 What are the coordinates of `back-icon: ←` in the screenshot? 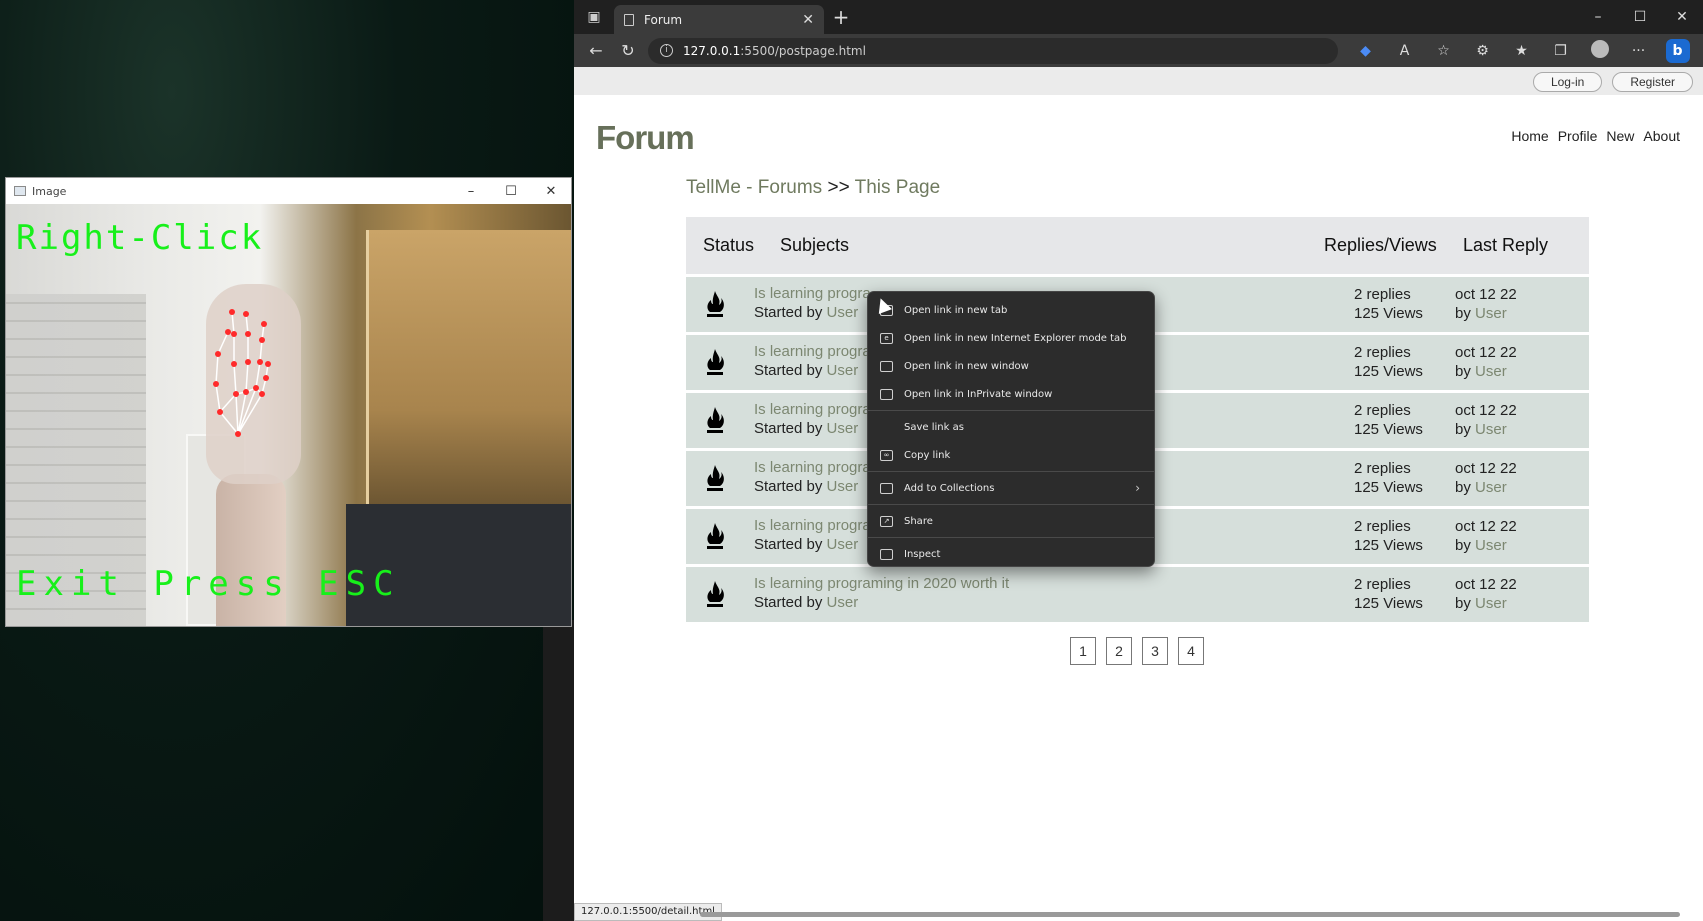 It's located at (596, 50).